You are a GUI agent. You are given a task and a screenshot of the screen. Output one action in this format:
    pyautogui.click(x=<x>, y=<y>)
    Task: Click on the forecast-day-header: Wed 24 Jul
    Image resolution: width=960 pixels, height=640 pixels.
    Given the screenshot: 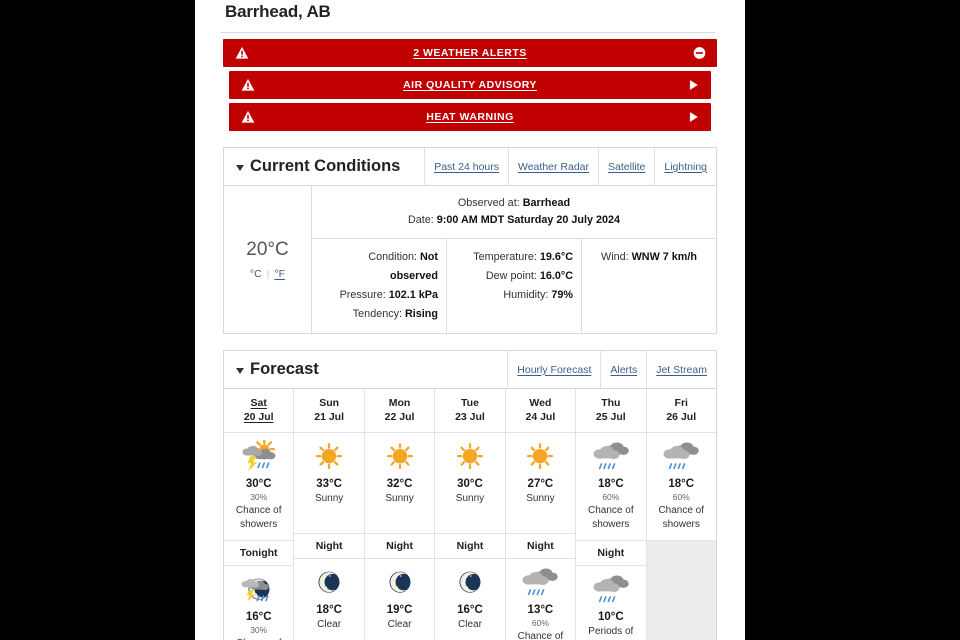 What is the action you would take?
    pyautogui.click(x=540, y=411)
    